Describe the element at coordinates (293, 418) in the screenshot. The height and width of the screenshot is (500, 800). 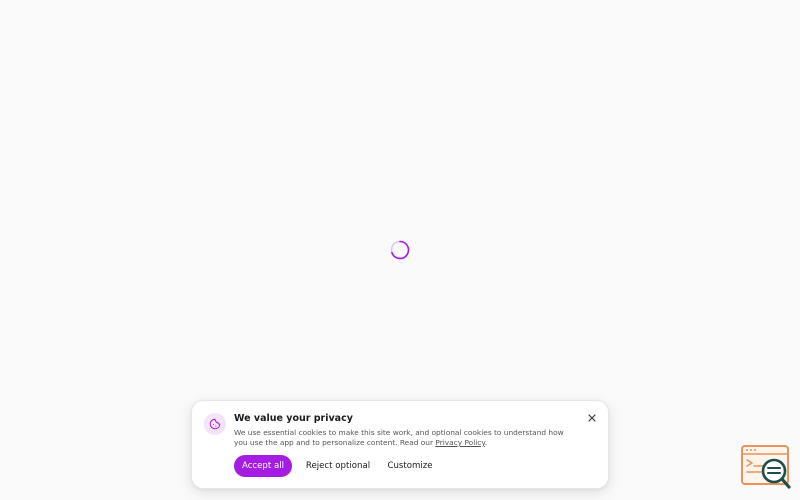
I see `banner-title: We value your privacy` at that location.